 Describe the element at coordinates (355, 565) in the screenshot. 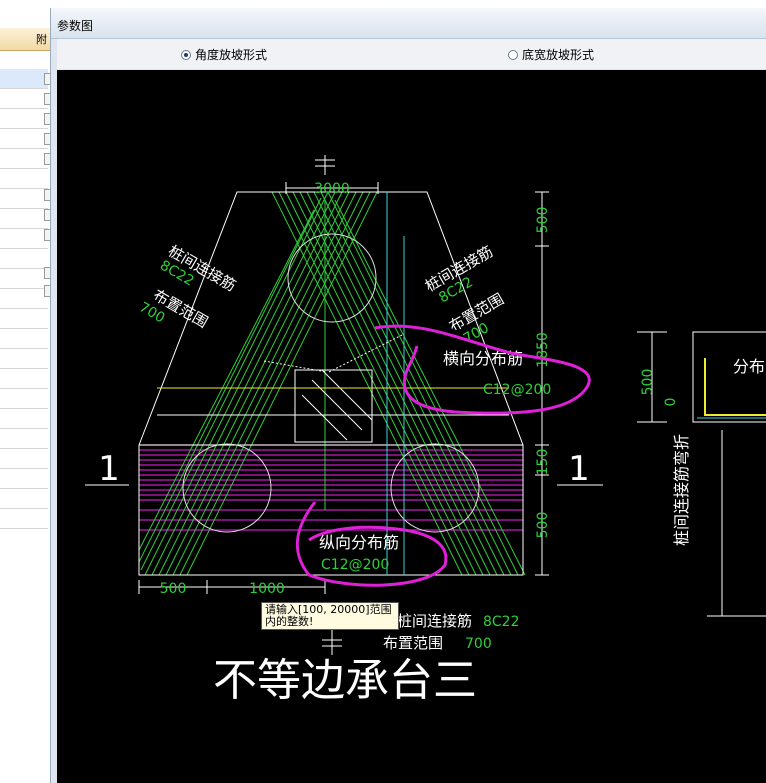

I see `long-dist-value: C12@200` at that location.